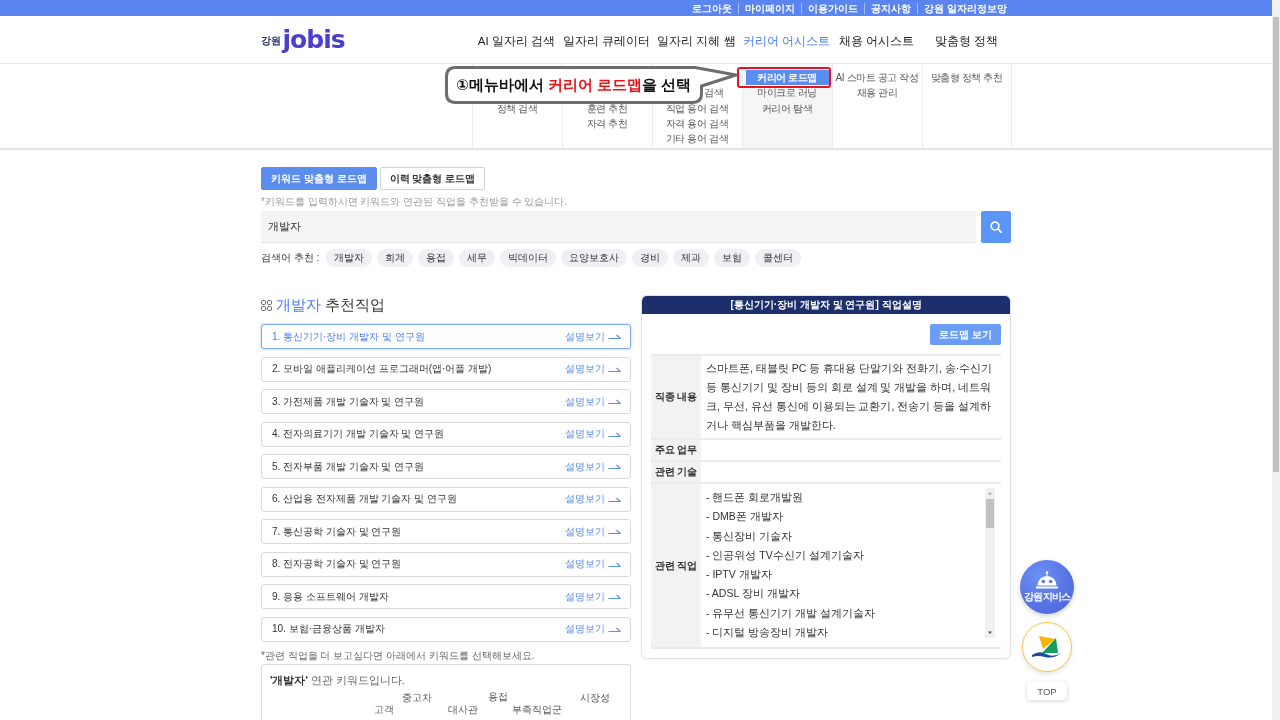 Image resolution: width=1280 pixels, height=720 pixels. I want to click on keyword-chip: 개발자, so click(349, 258).